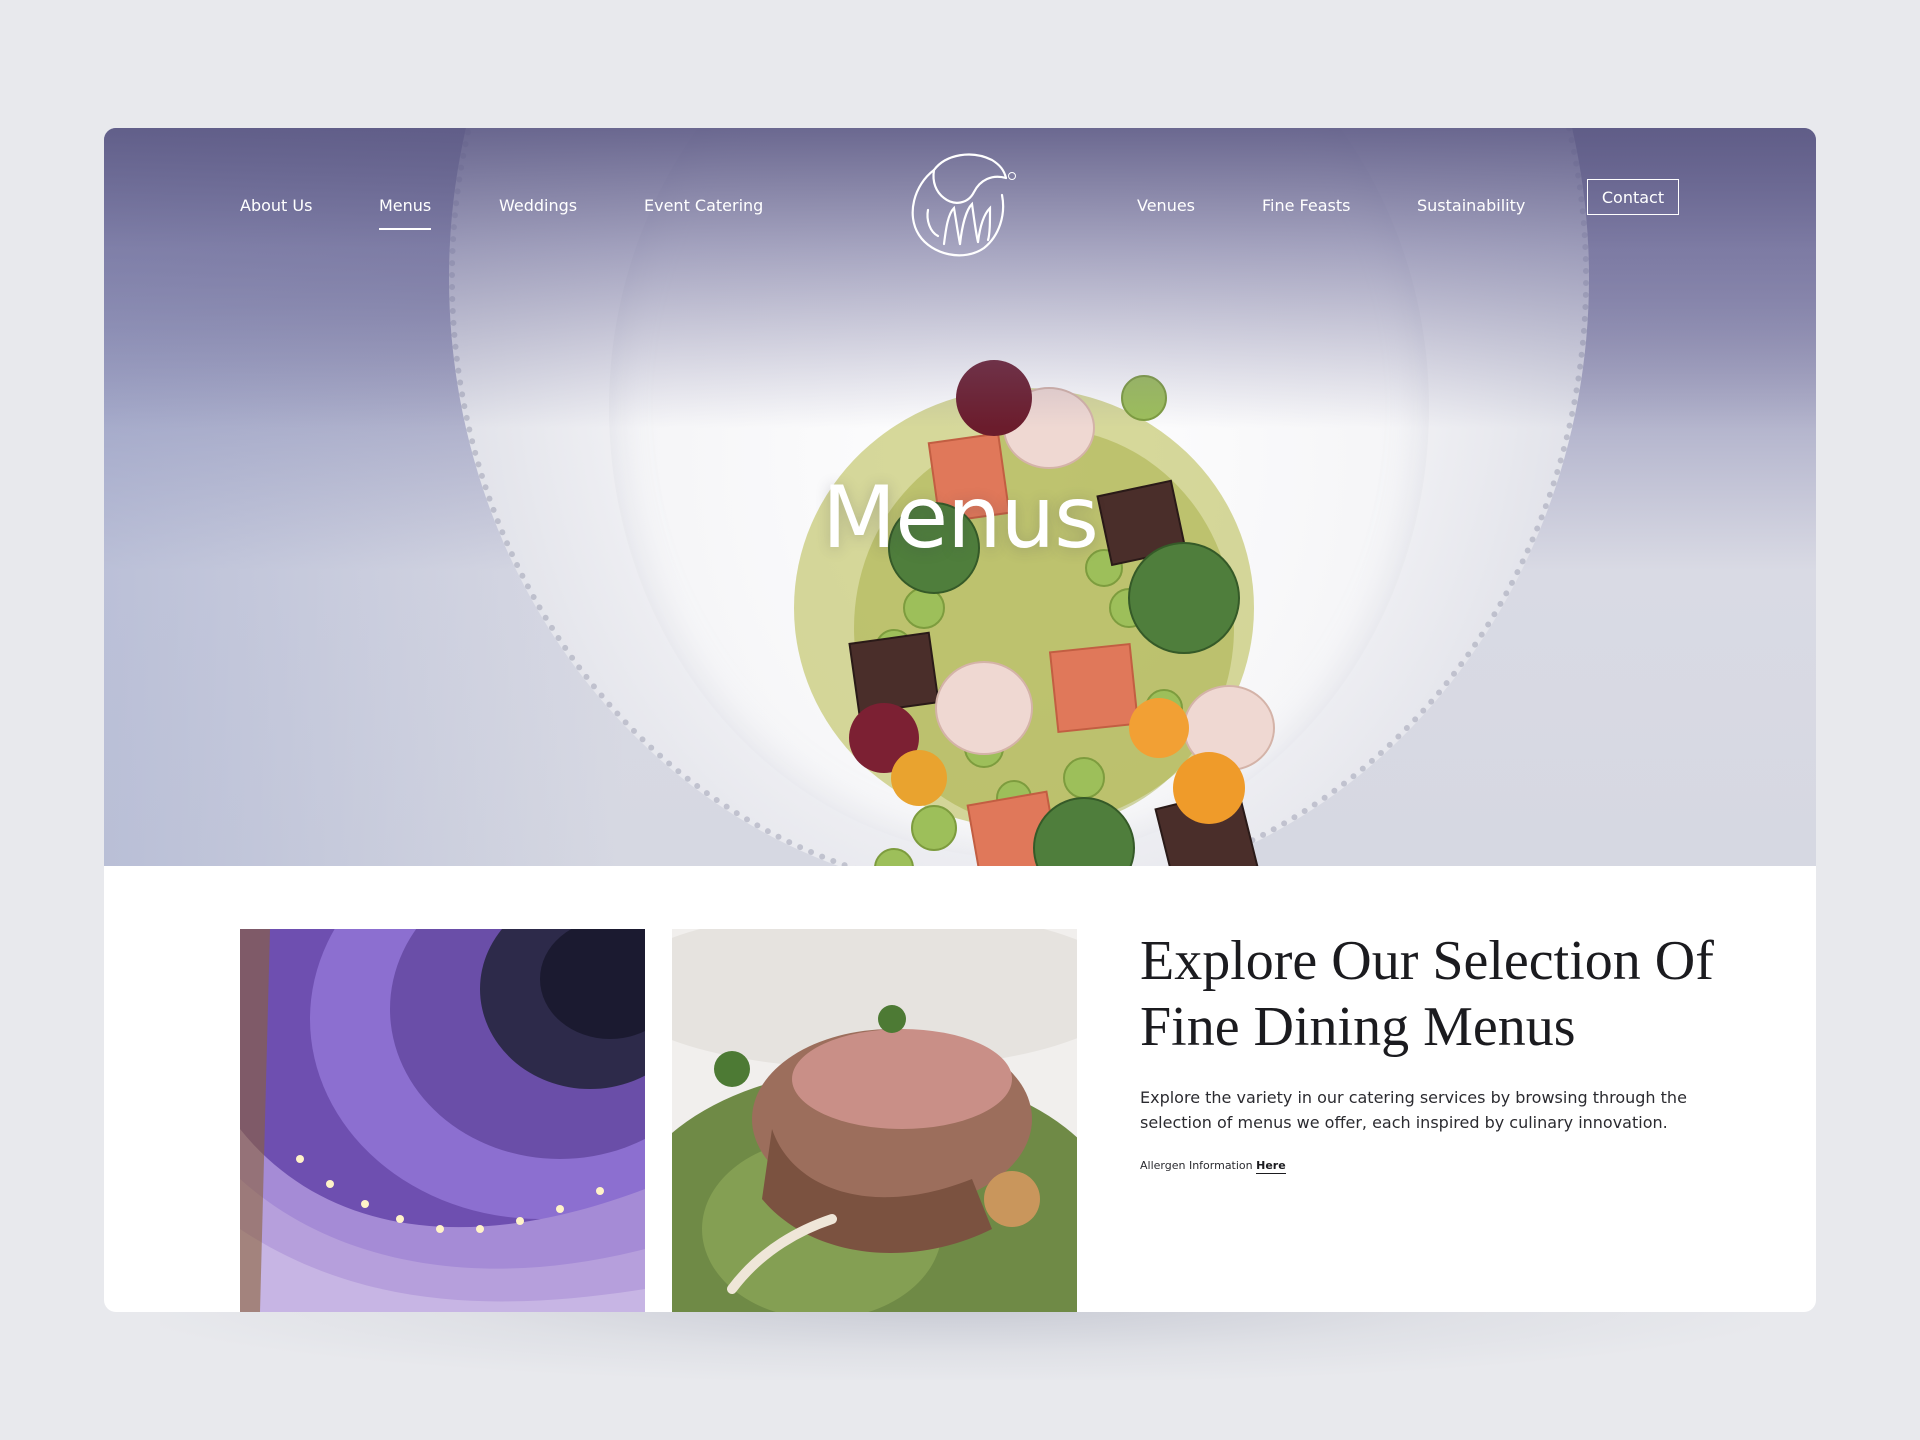  What do you see at coordinates (538, 206) in the screenshot?
I see `nav-weddings: Weddings` at bounding box center [538, 206].